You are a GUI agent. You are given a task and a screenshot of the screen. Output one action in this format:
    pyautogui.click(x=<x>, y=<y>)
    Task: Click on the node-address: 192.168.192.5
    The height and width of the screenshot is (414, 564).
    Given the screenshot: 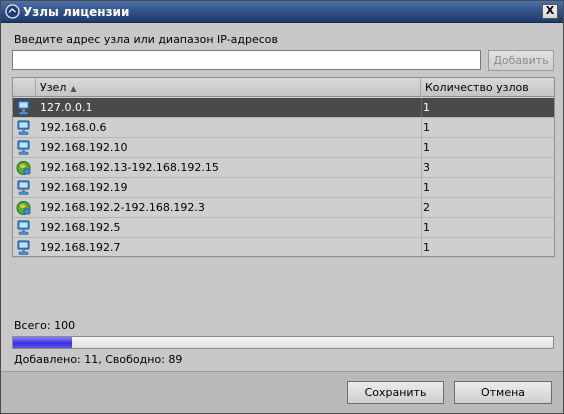 What is the action you would take?
    pyautogui.click(x=80, y=227)
    